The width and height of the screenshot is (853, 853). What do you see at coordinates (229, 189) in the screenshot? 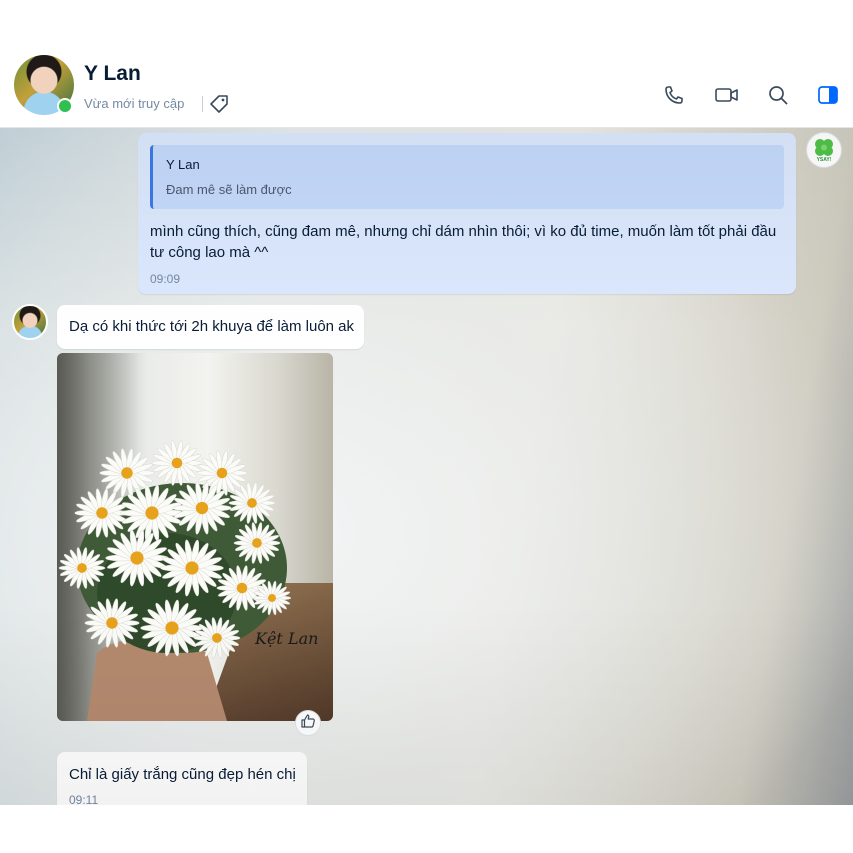
I see `quoted-text: Đam mê sẽ làm được` at bounding box center [229, 189].